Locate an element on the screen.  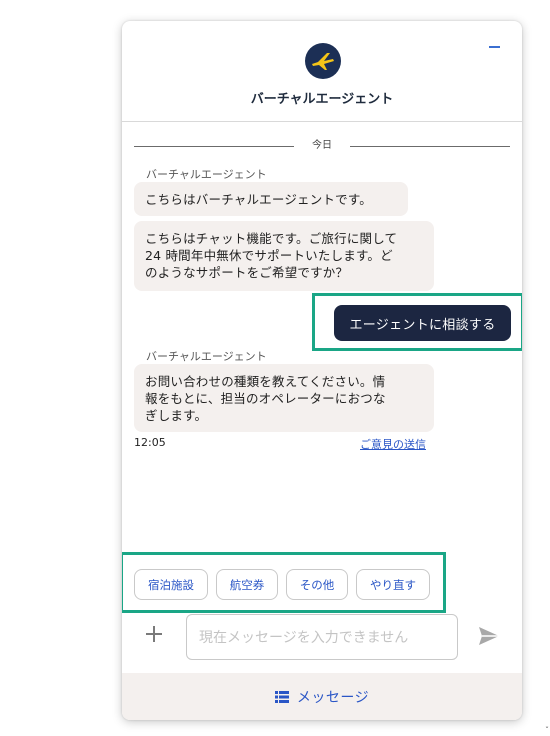
message-line: 24 時間年中無休でサポートいたします。ど is located at coordinates (269, 255).